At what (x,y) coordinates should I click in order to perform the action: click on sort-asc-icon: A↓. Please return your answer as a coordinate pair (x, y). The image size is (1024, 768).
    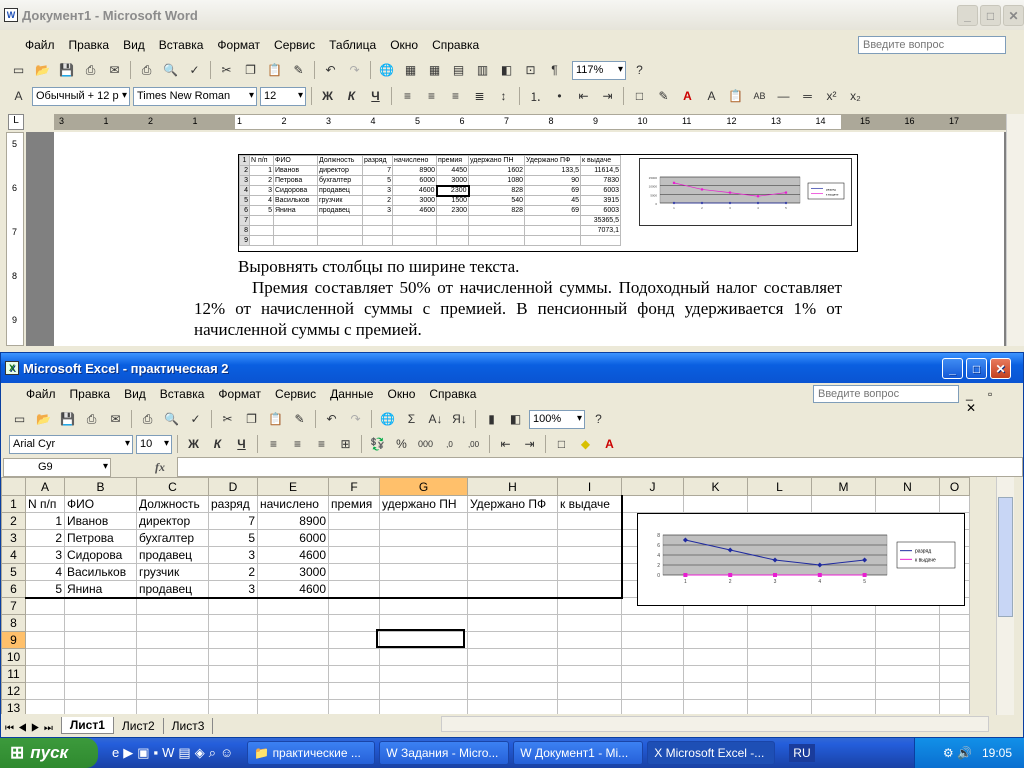
    Looking at the image, I should click on (435, 419).